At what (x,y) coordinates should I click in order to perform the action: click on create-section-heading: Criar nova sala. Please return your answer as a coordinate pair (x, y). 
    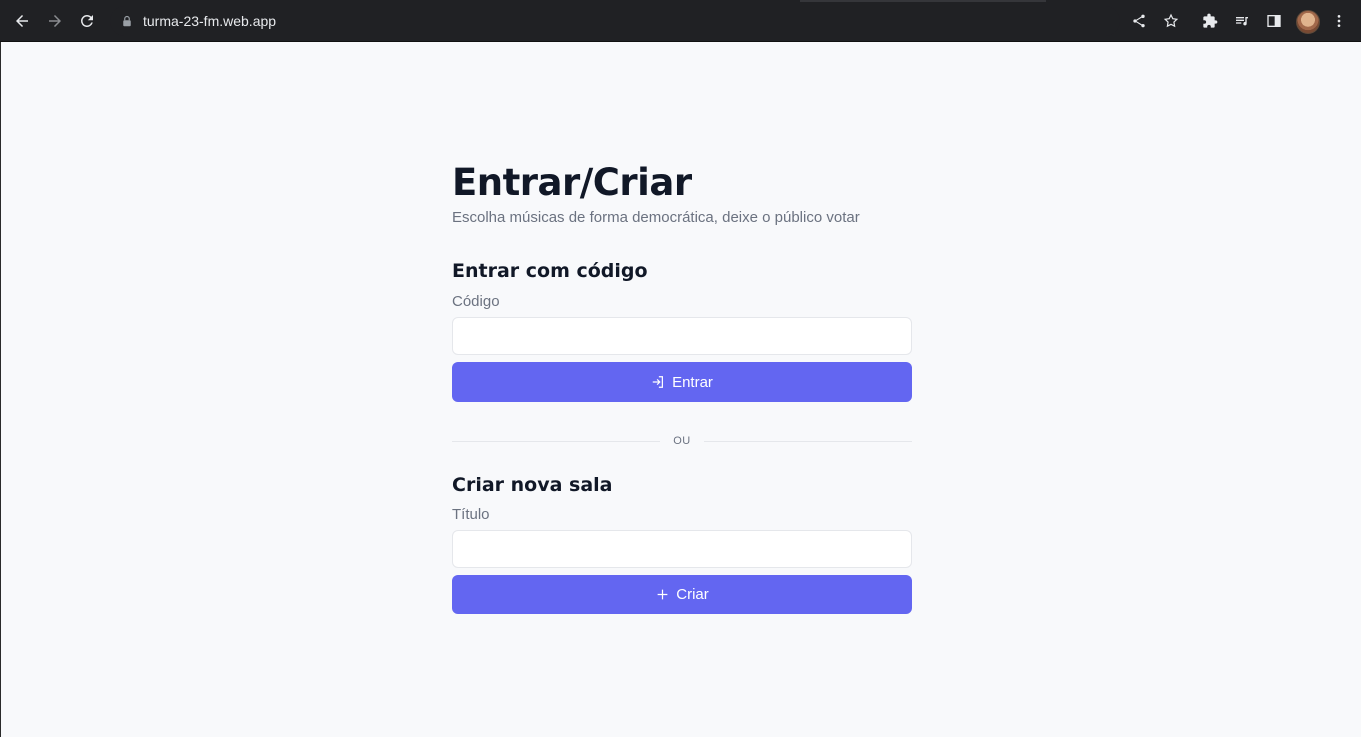
    Looking at the image, I should click on (532, 485).